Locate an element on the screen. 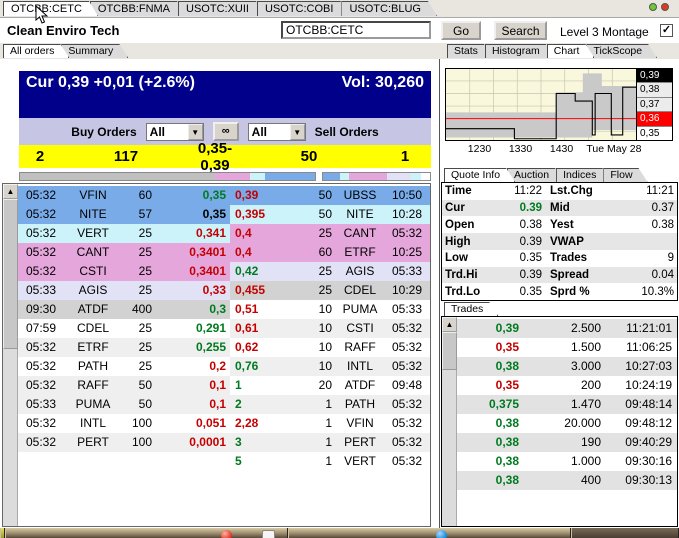  trades-scrollbar: ▲ is located at coordinates (449, 421).